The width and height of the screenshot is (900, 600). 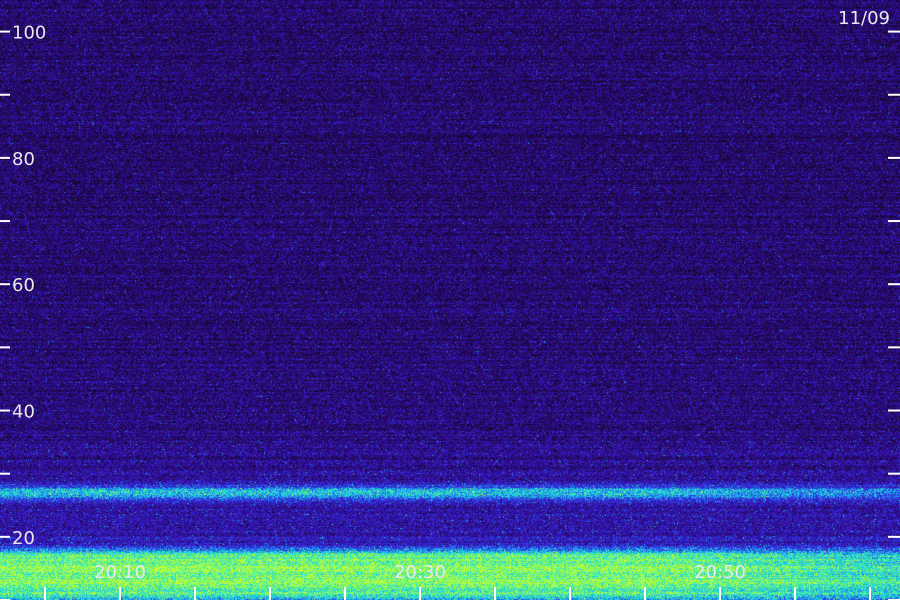 What do you see at coordinates (894, 315) in the screenshot?
I see `y-axis-right` at bounding box center [894, 315].